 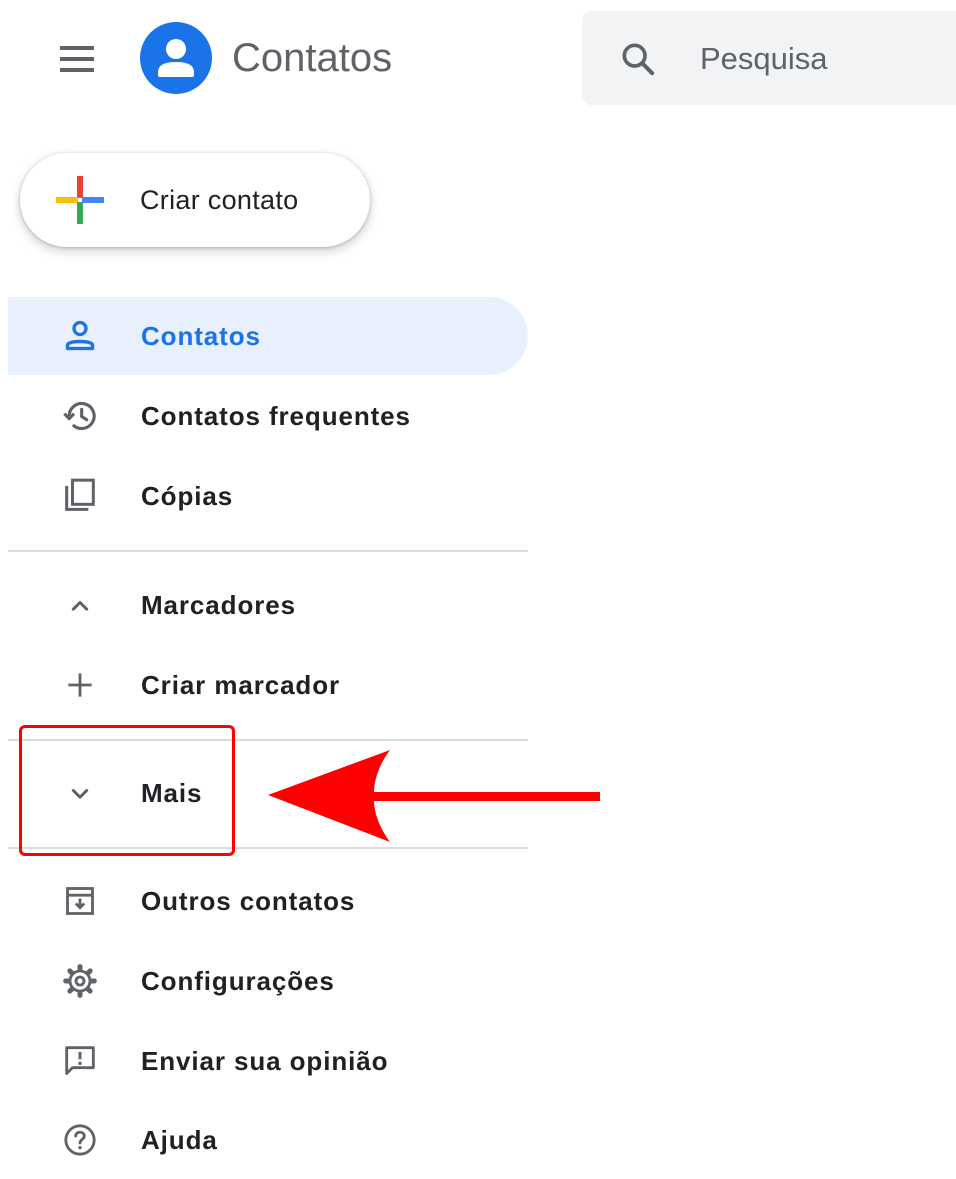 I want to click on nav-label-criar-marcador: Criar marcador, so click(x=241, y=685).